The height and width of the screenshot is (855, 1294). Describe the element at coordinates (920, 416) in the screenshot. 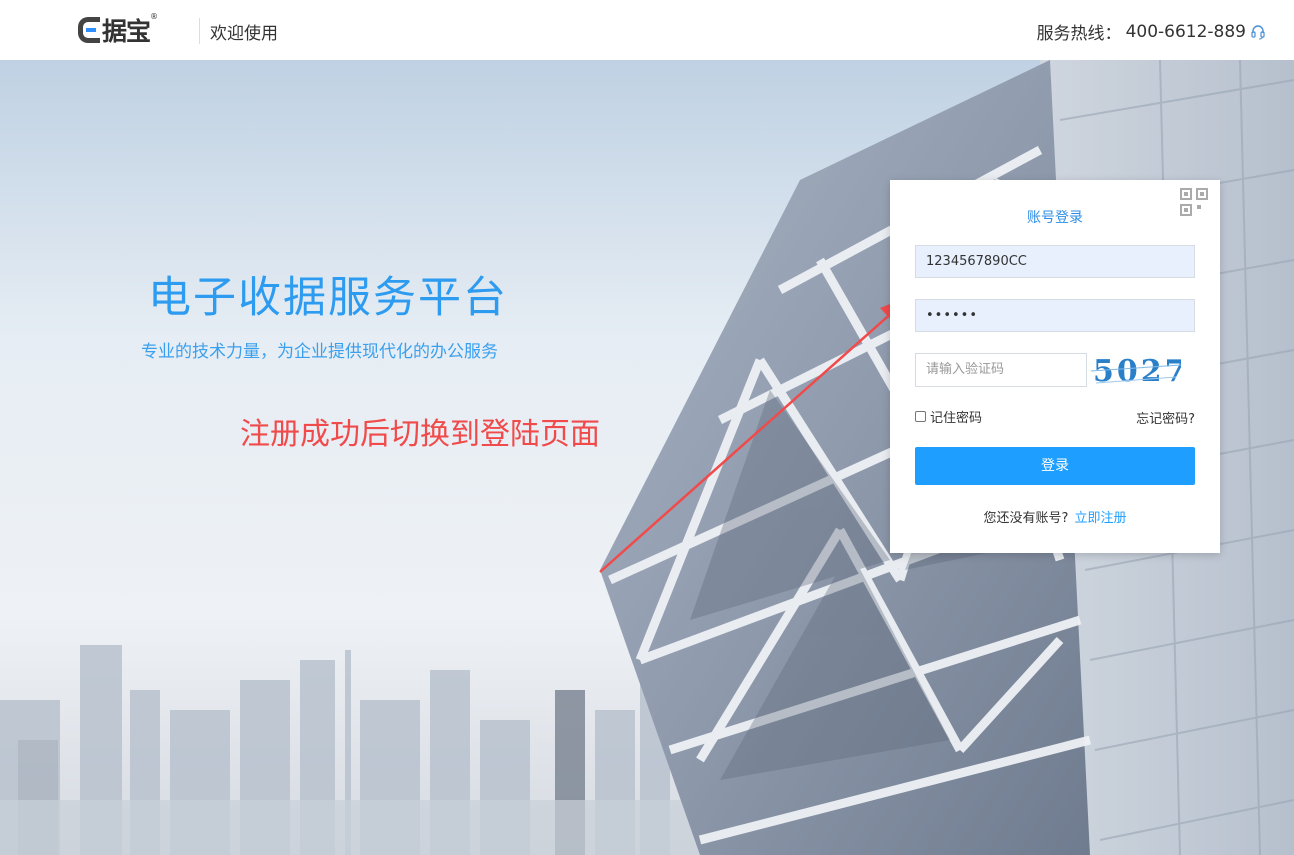

I see `remember-checkbox` at that location.